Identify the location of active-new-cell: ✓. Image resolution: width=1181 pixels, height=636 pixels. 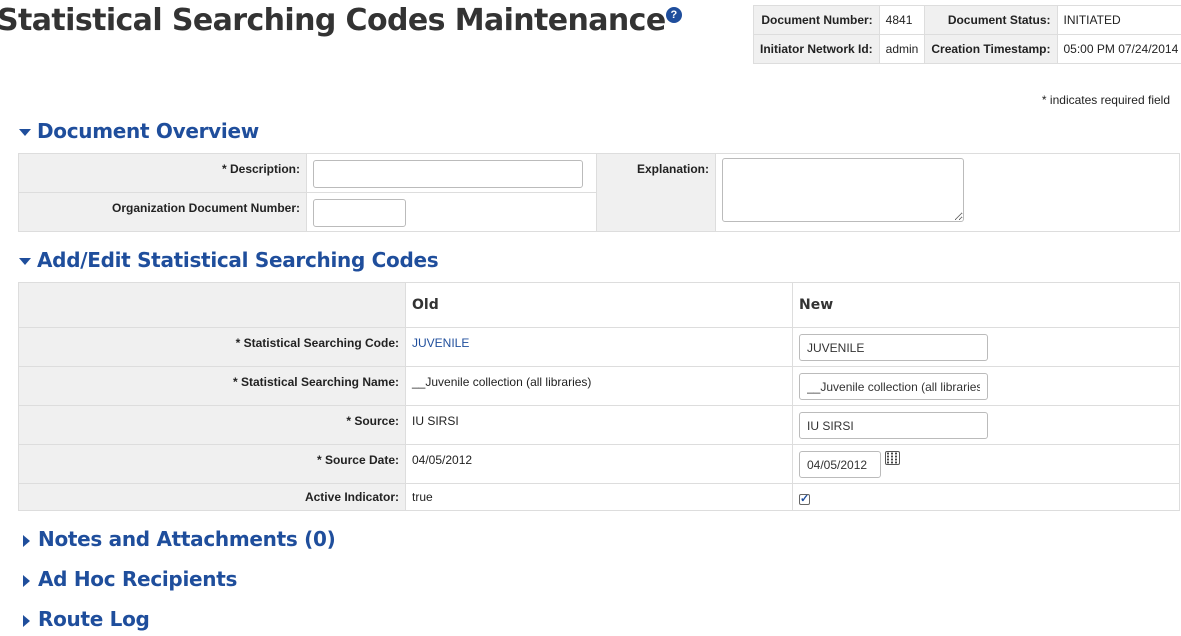
(986, 497).